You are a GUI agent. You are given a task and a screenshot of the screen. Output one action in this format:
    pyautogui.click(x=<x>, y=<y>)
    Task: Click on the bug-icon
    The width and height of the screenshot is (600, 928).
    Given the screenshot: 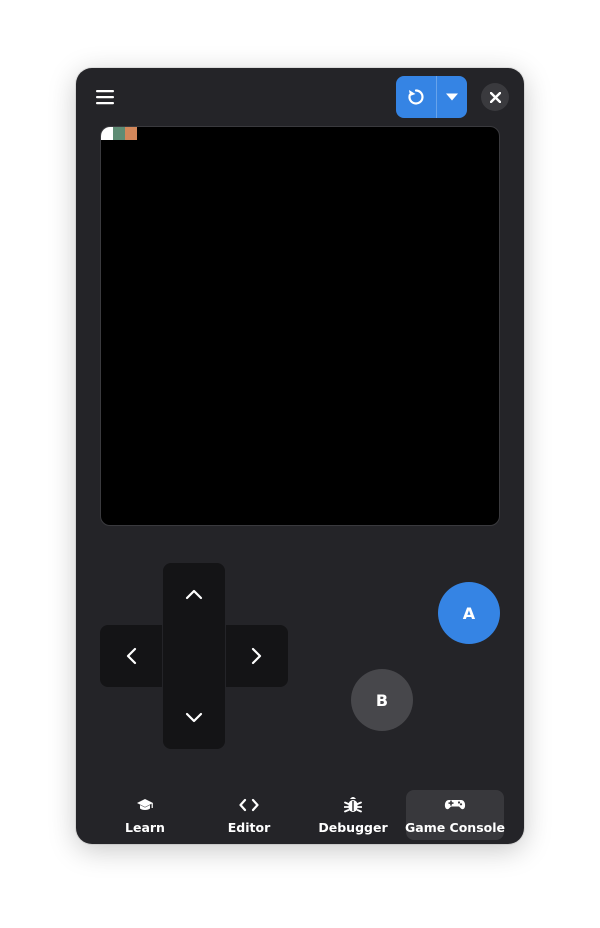 What is the action you would take?
    pyautogui.click(x=353, y=805)
    